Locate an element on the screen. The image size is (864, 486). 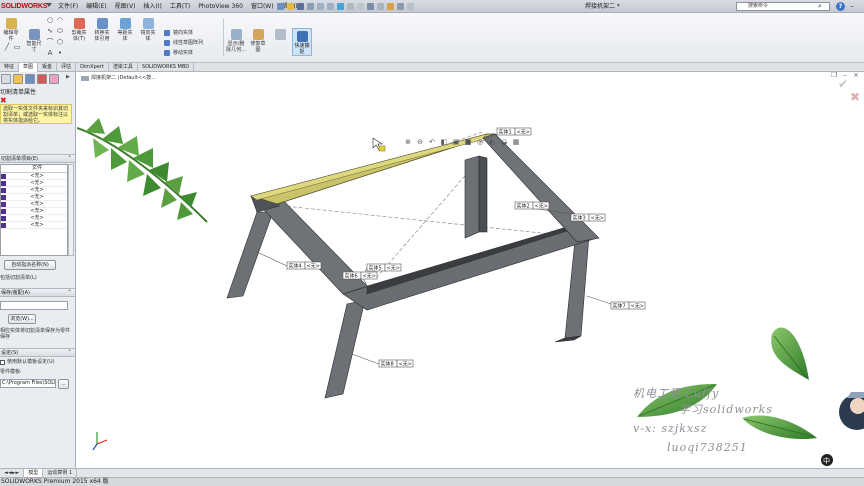
settings-group-header: 设定(S) ⌃ is located at coordinates (37, 352).